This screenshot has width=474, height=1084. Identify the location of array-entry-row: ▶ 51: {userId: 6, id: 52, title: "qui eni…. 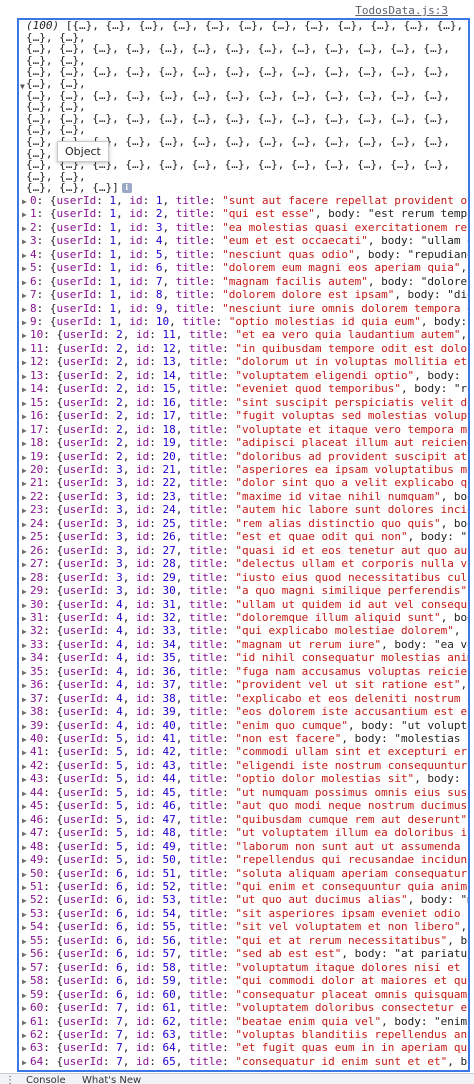
(243, 886).